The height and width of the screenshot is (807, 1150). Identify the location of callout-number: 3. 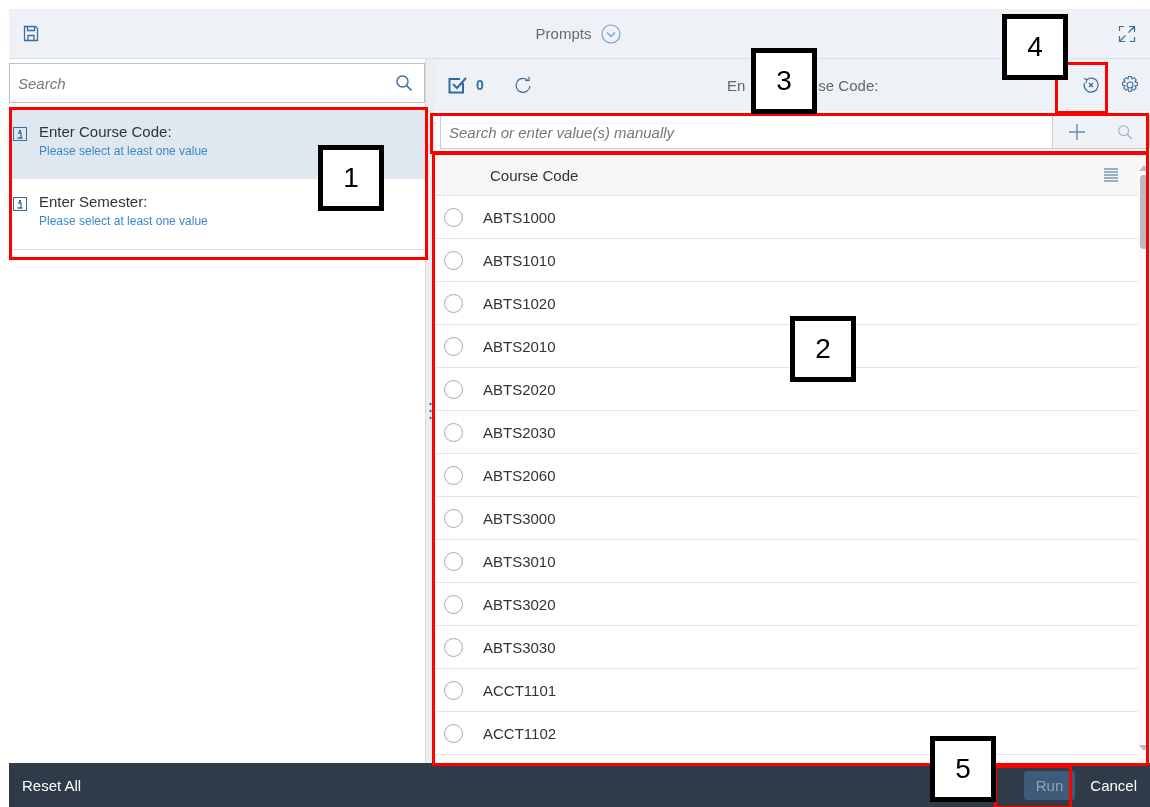
(784, 81).